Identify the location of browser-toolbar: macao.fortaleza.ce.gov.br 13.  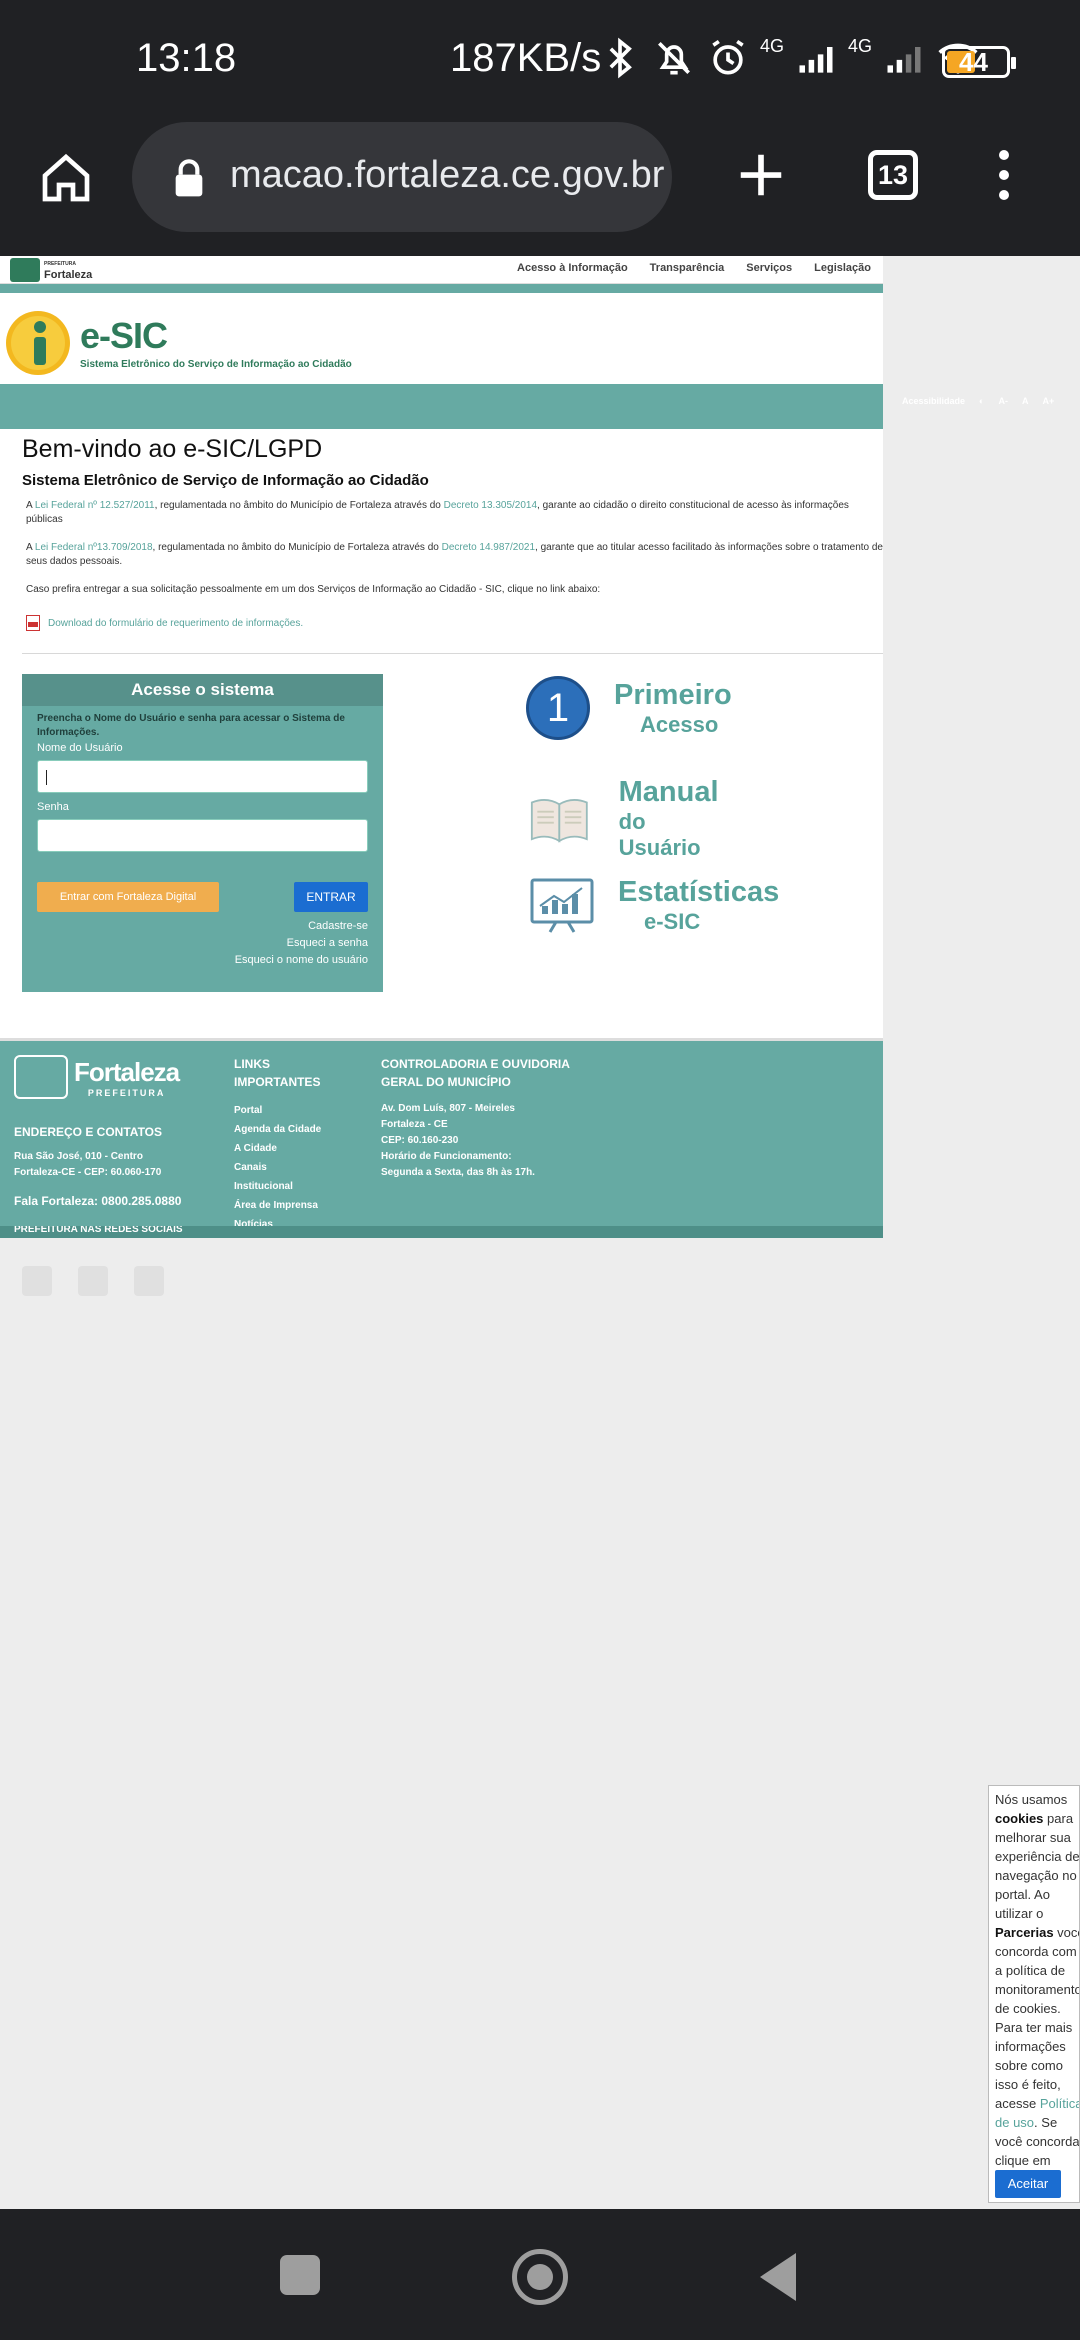
(540, 189).